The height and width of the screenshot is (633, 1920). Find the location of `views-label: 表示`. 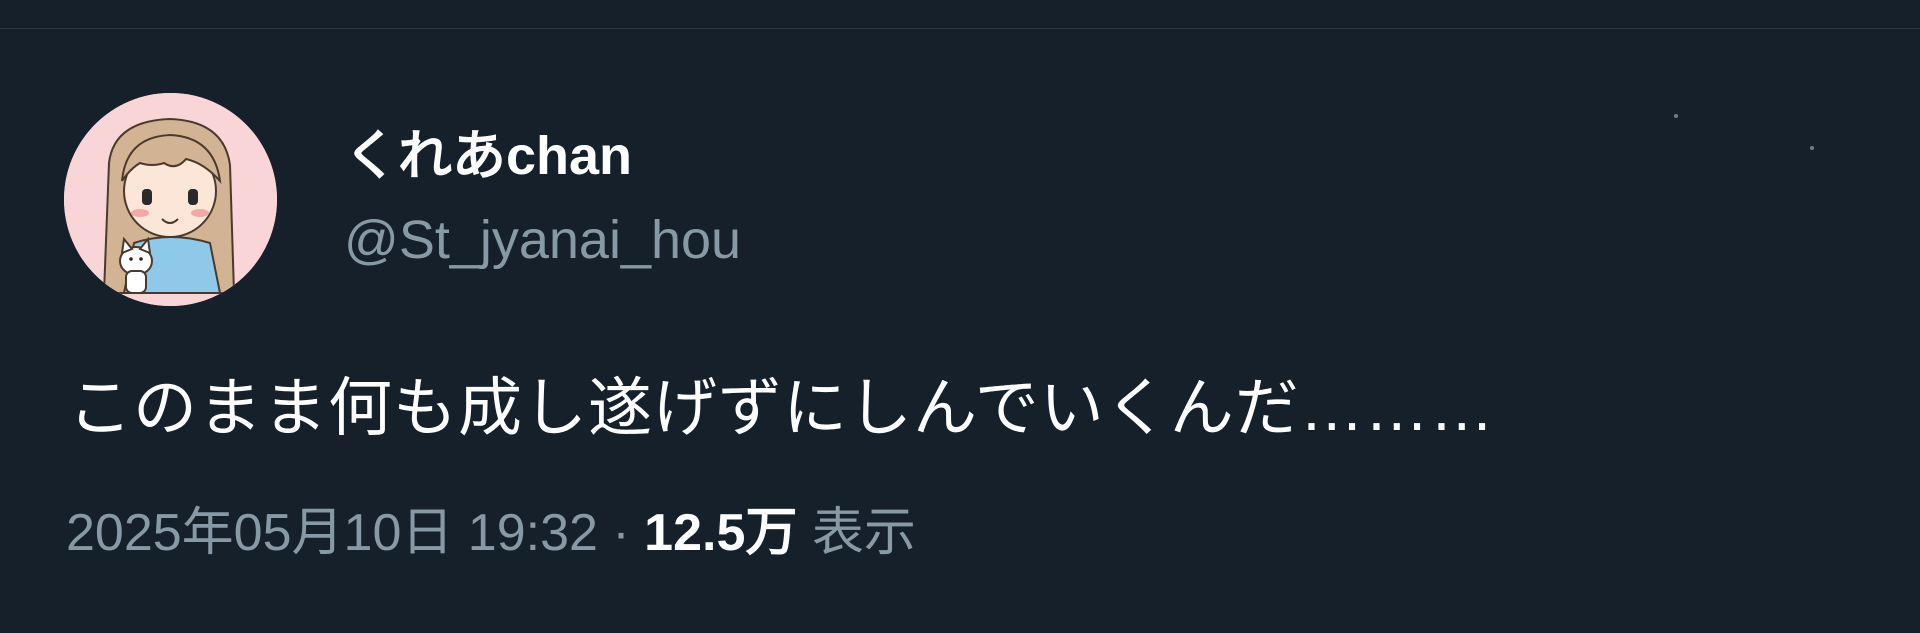

views-label: 表示 is located at coordinates (863, 533).